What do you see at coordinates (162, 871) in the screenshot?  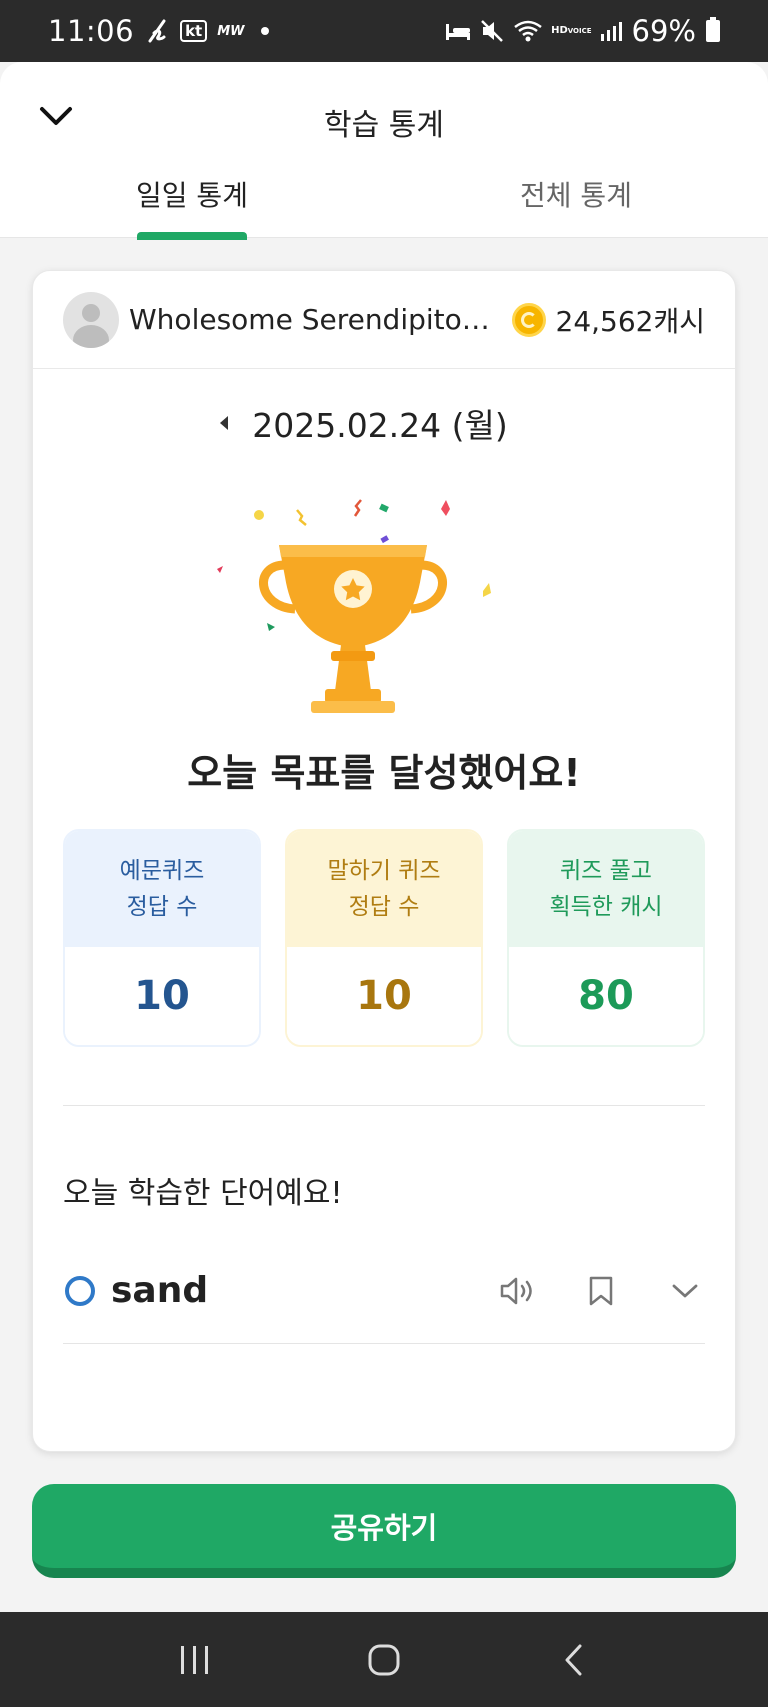 I see `stat-example-quiz-line1: 예문퀴즈` at bounding box center [162, 871].